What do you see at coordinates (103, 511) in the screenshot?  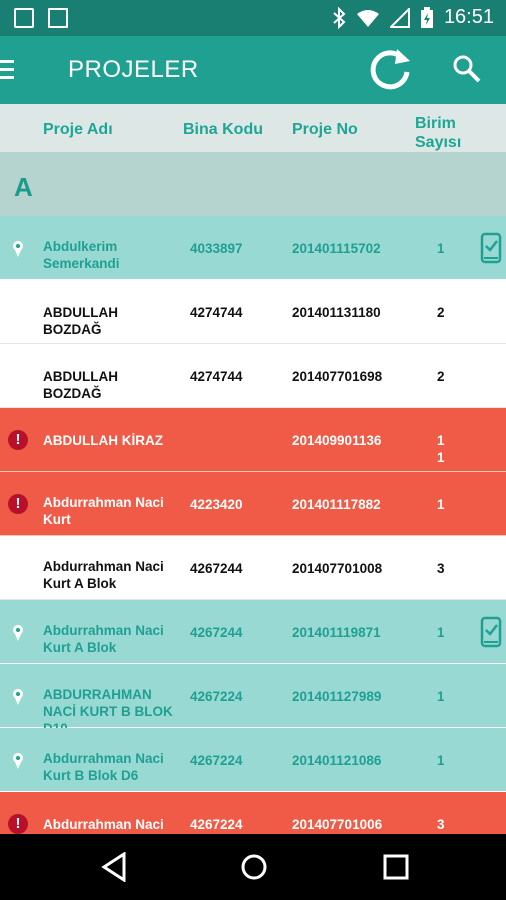 I see `project-name: Abdurrahman Naci Kurt` at bounding box center [103, 511].